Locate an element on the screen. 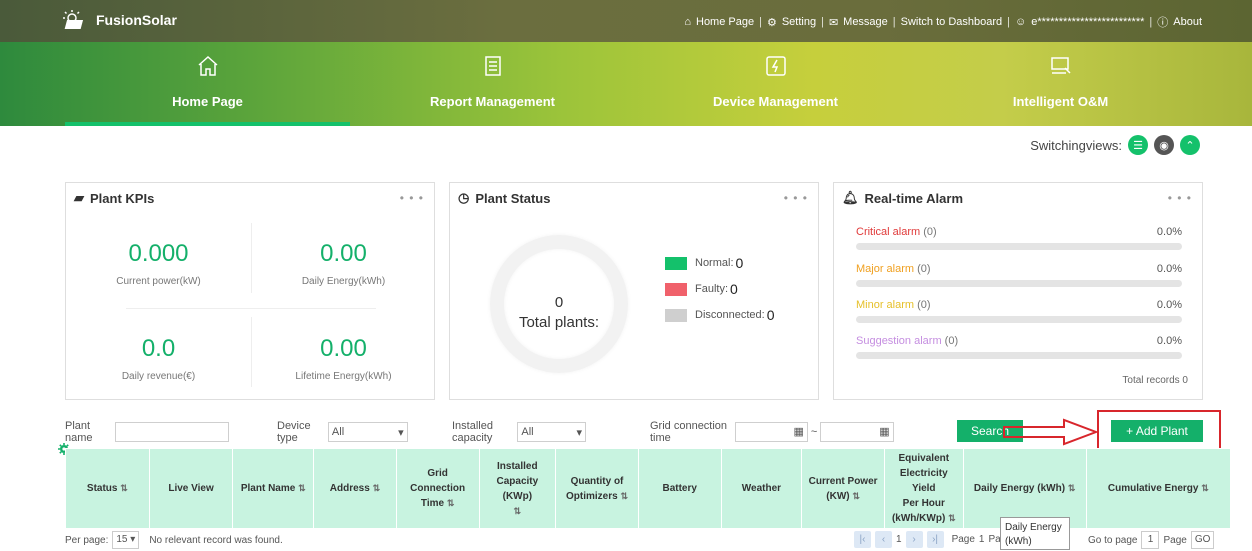  end-date-input: ▦ is located at coordinates (857, 432).